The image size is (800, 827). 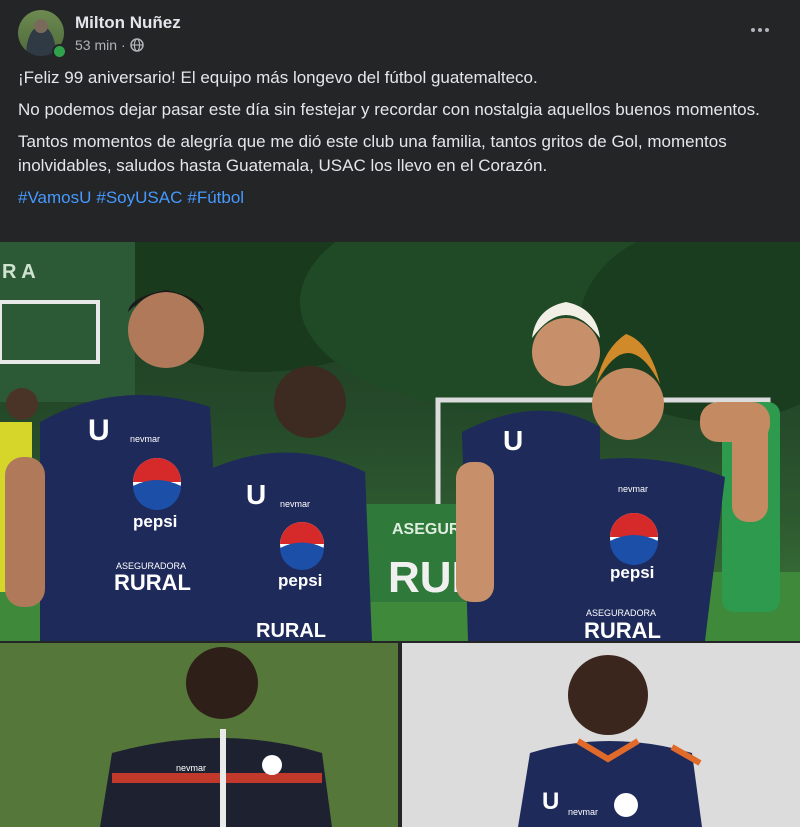 What do you see at coordinates (191, 768) in the screenshot?
I see `sub1-kit-brand: nevmar` at bounding box center [191, 768].